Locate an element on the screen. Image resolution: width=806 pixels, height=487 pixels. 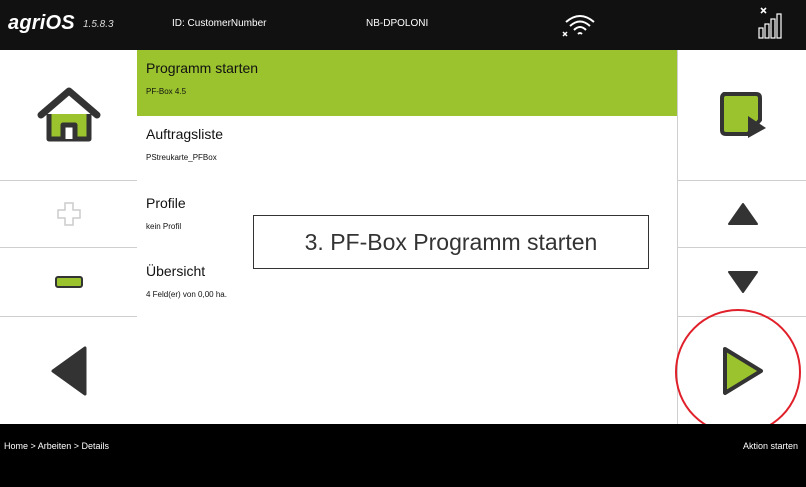
minus-button is located at coordinates (69, 282).